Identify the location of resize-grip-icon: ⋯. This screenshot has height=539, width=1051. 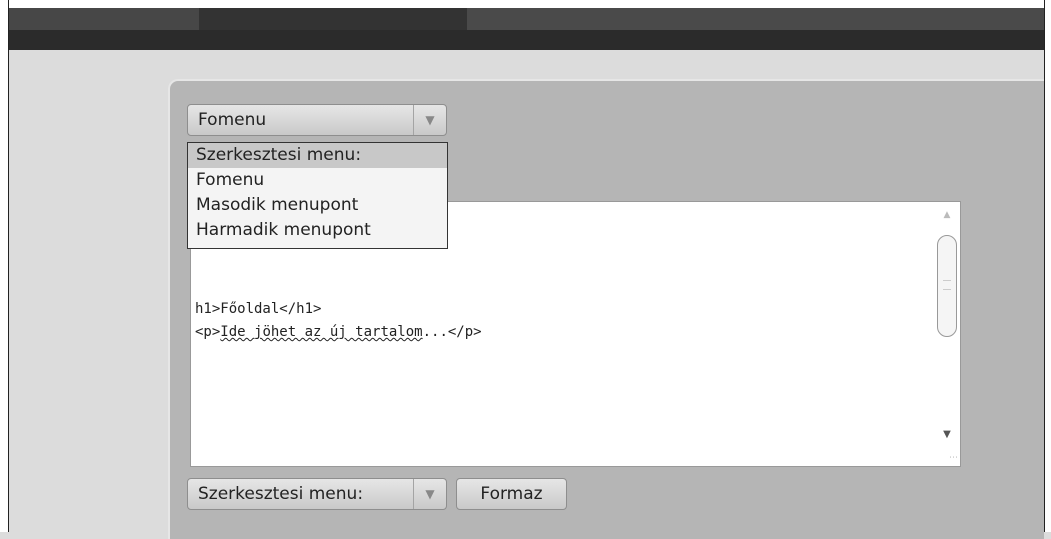
(952, 458).